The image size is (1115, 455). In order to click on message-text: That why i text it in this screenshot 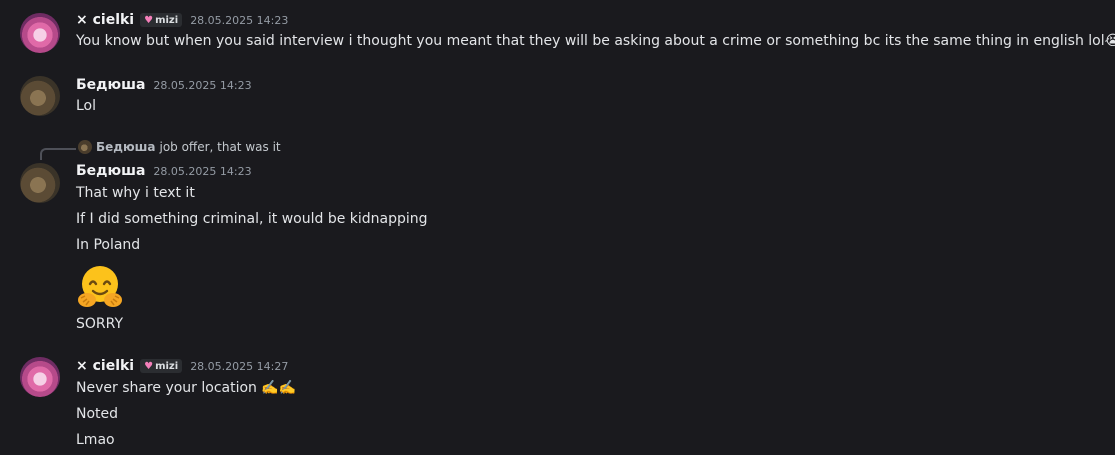, I will do `click(135, 193)`.